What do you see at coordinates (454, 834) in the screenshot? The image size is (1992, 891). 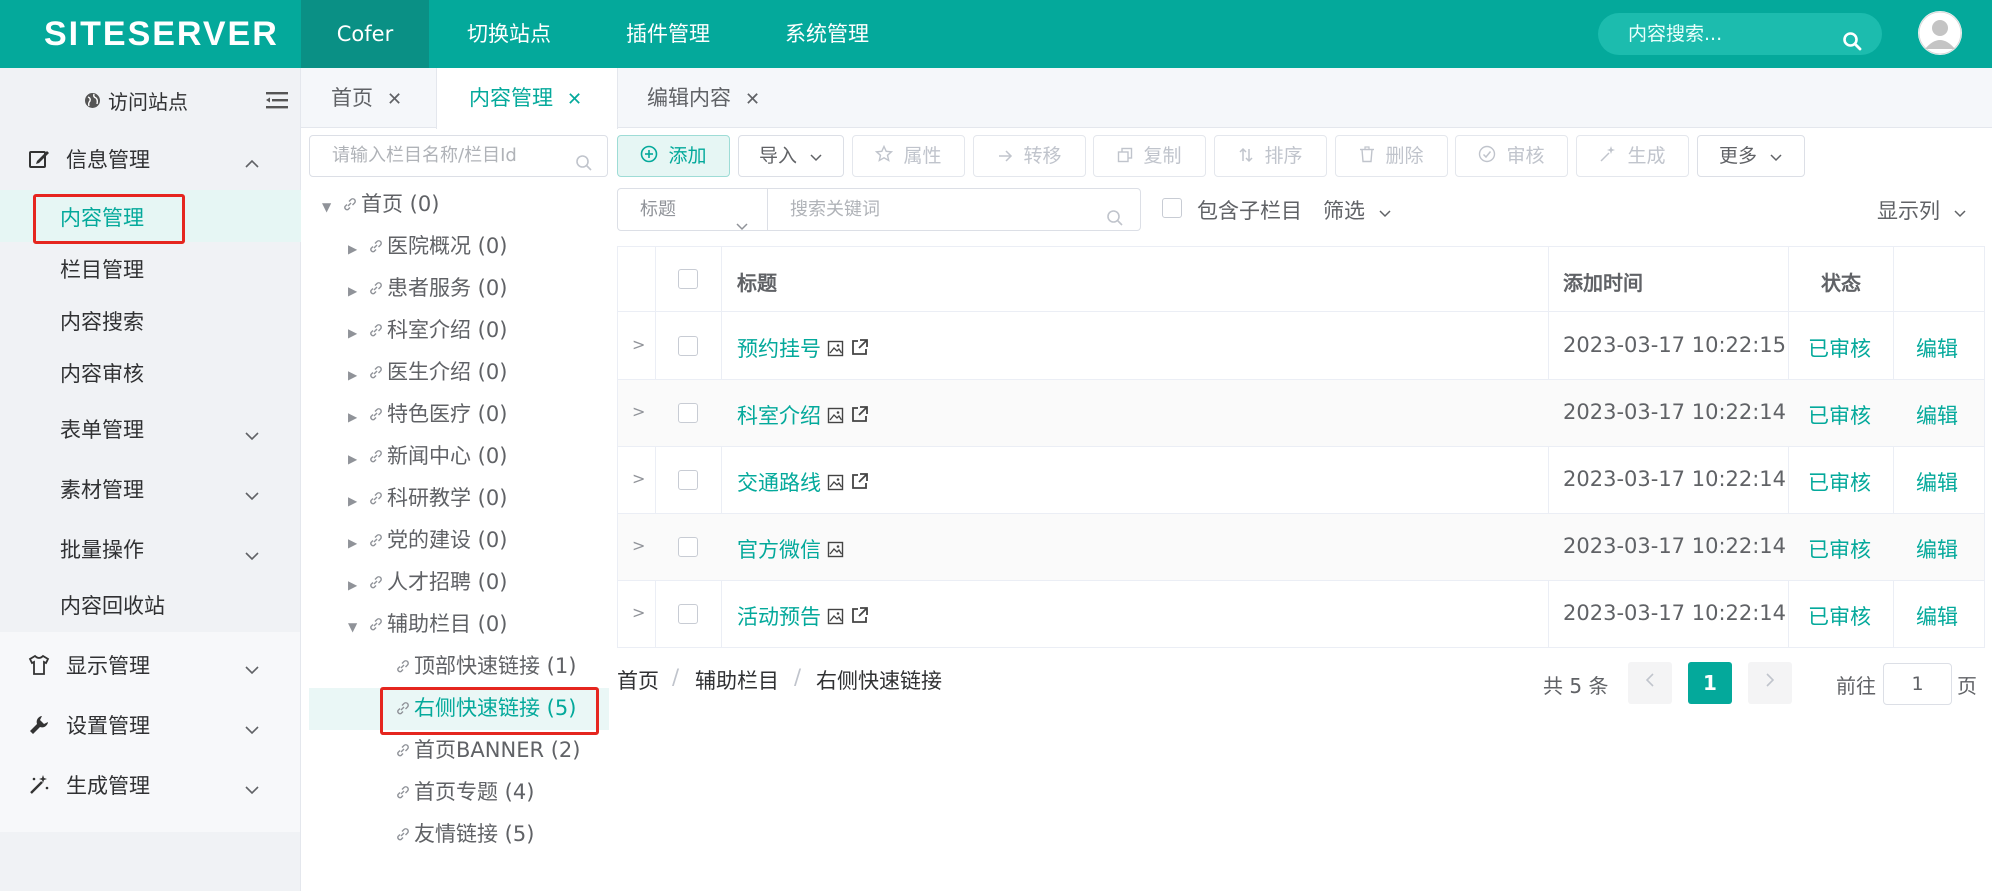 I see `tree-node: 友情链接 (5)` at bounding box center [454, 834].